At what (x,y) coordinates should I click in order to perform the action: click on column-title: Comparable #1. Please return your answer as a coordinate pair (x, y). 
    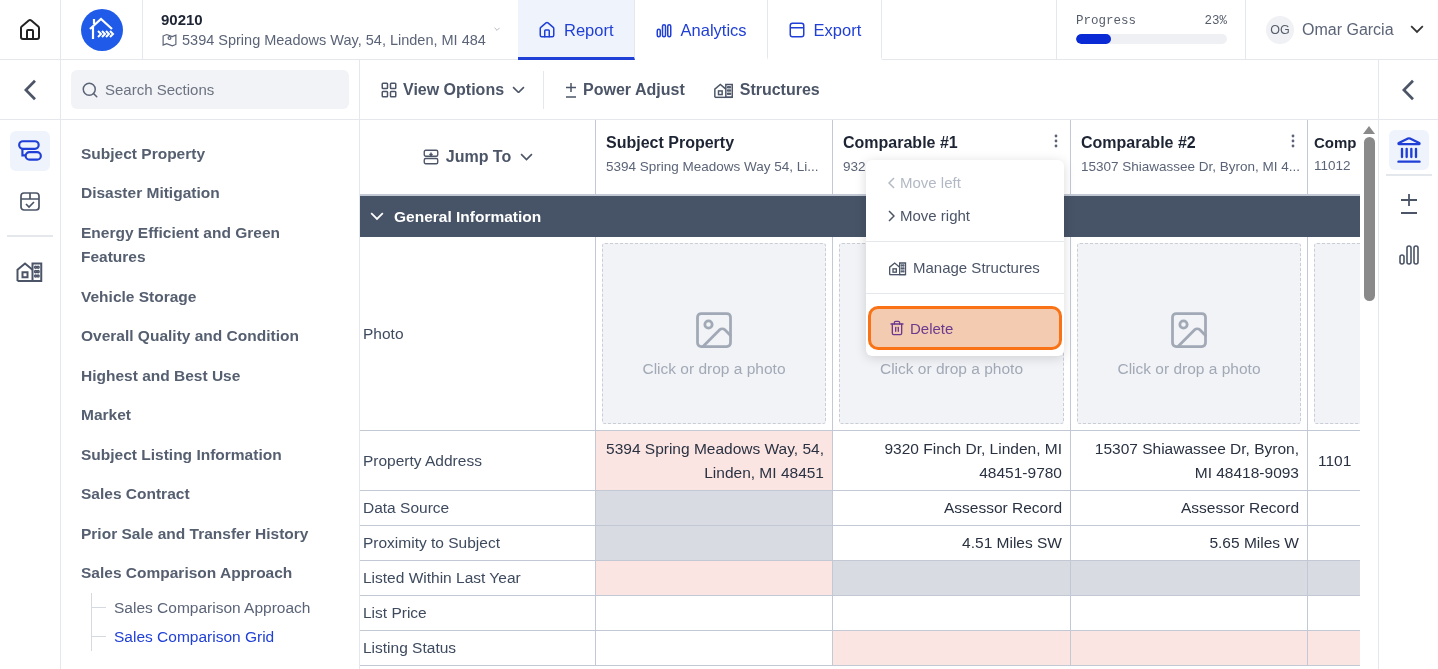
    Looking at the image, I should click on (900, 143).